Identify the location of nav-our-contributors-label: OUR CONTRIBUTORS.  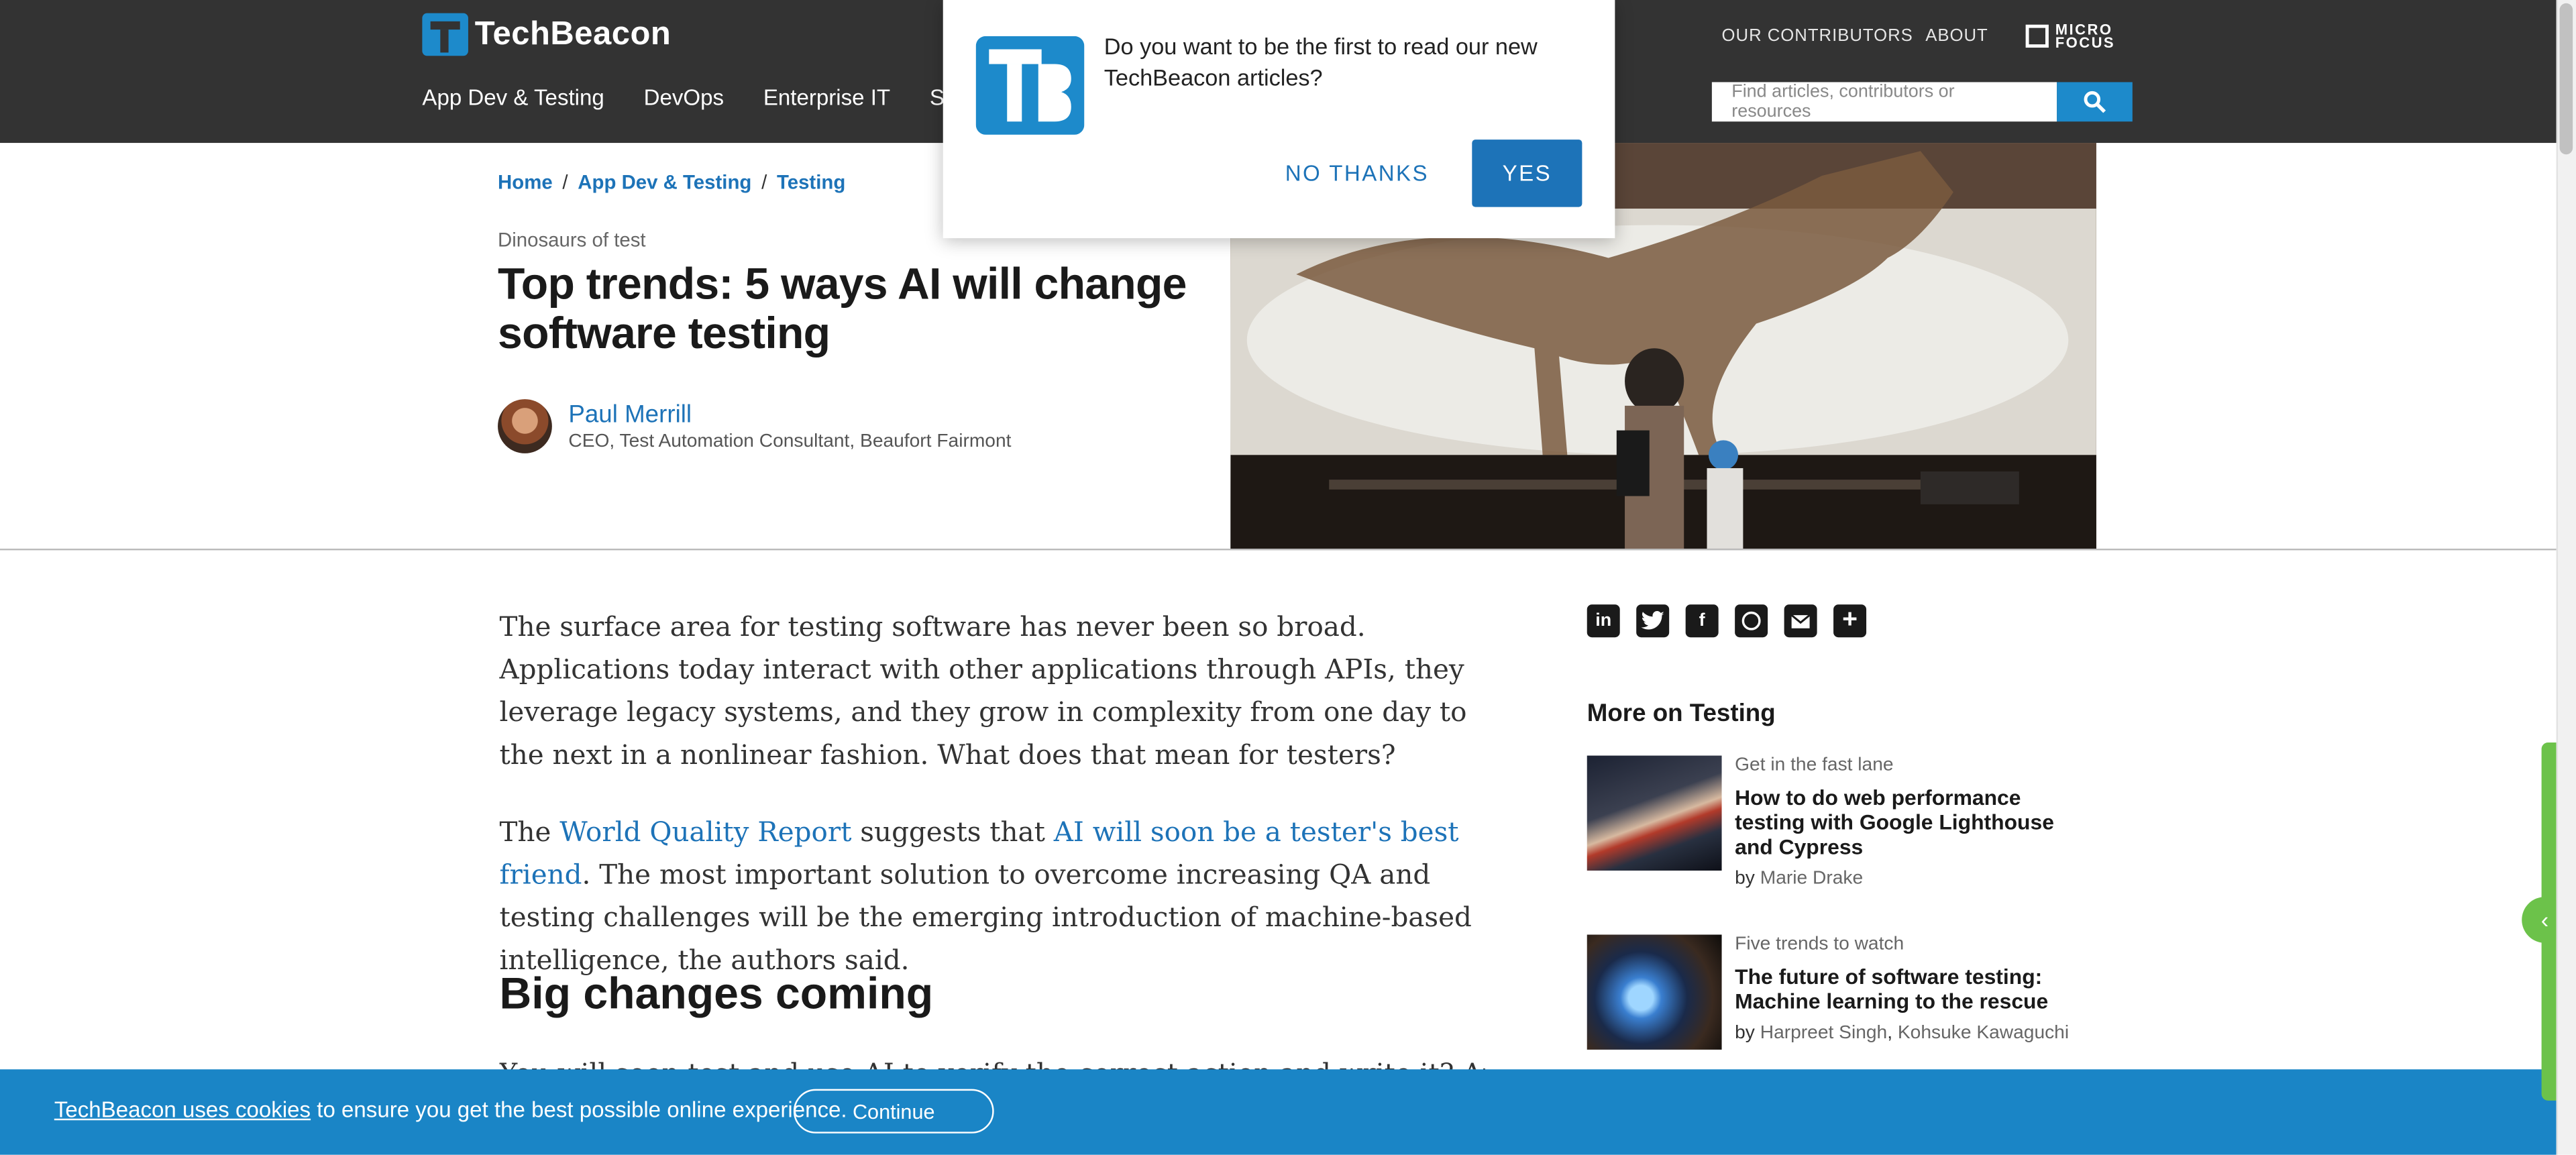
(1817, 36).